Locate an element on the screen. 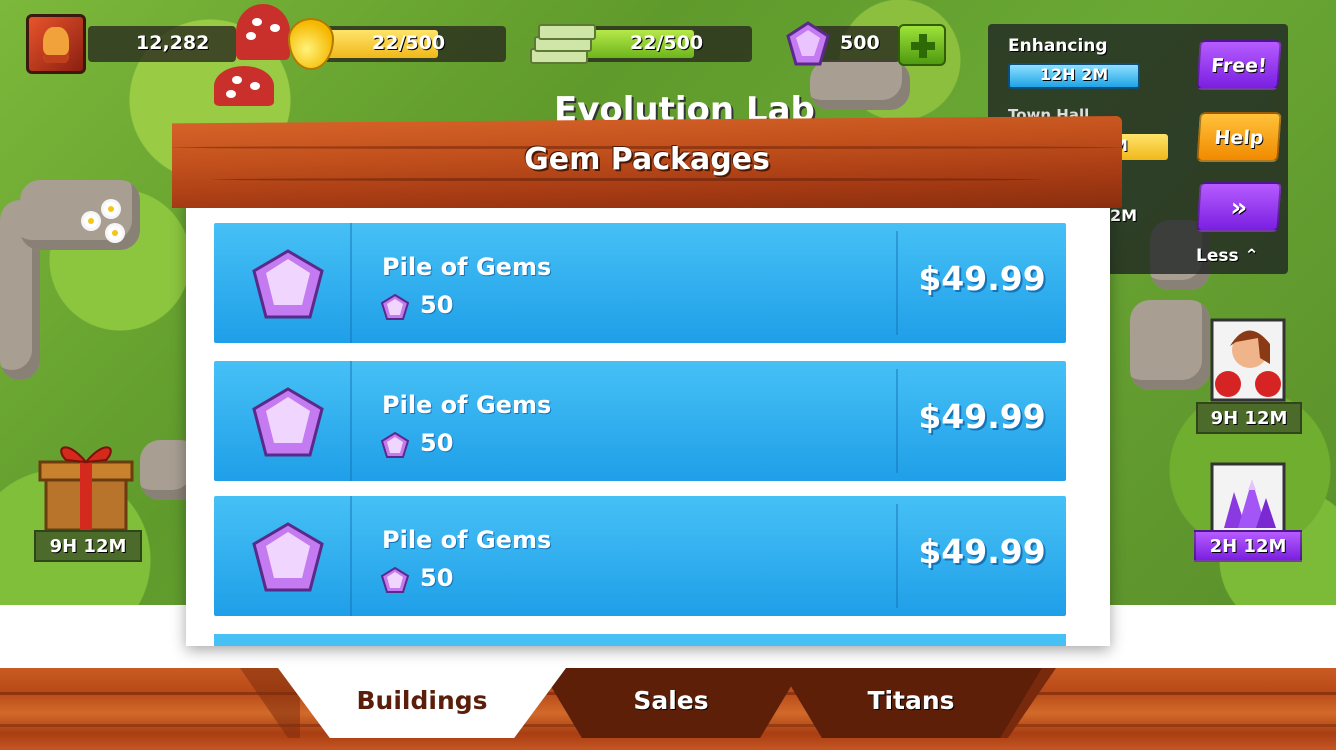 The image size is (1336, 750). gift-box-icon is located at coordinates (86, 484).